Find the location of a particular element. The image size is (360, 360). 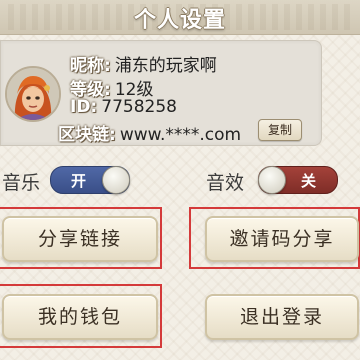

chain-label: 区块链: is located at coordinates (87, 135).